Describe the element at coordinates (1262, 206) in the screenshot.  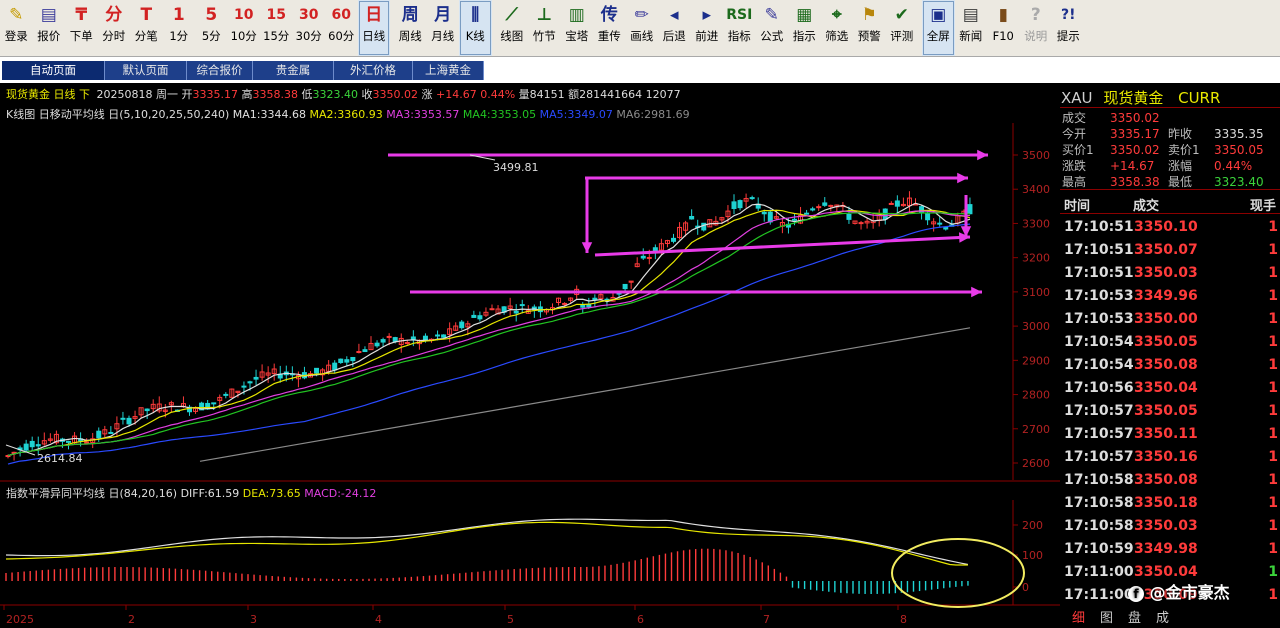
I see `tick-header-volume: 现手` at that location.